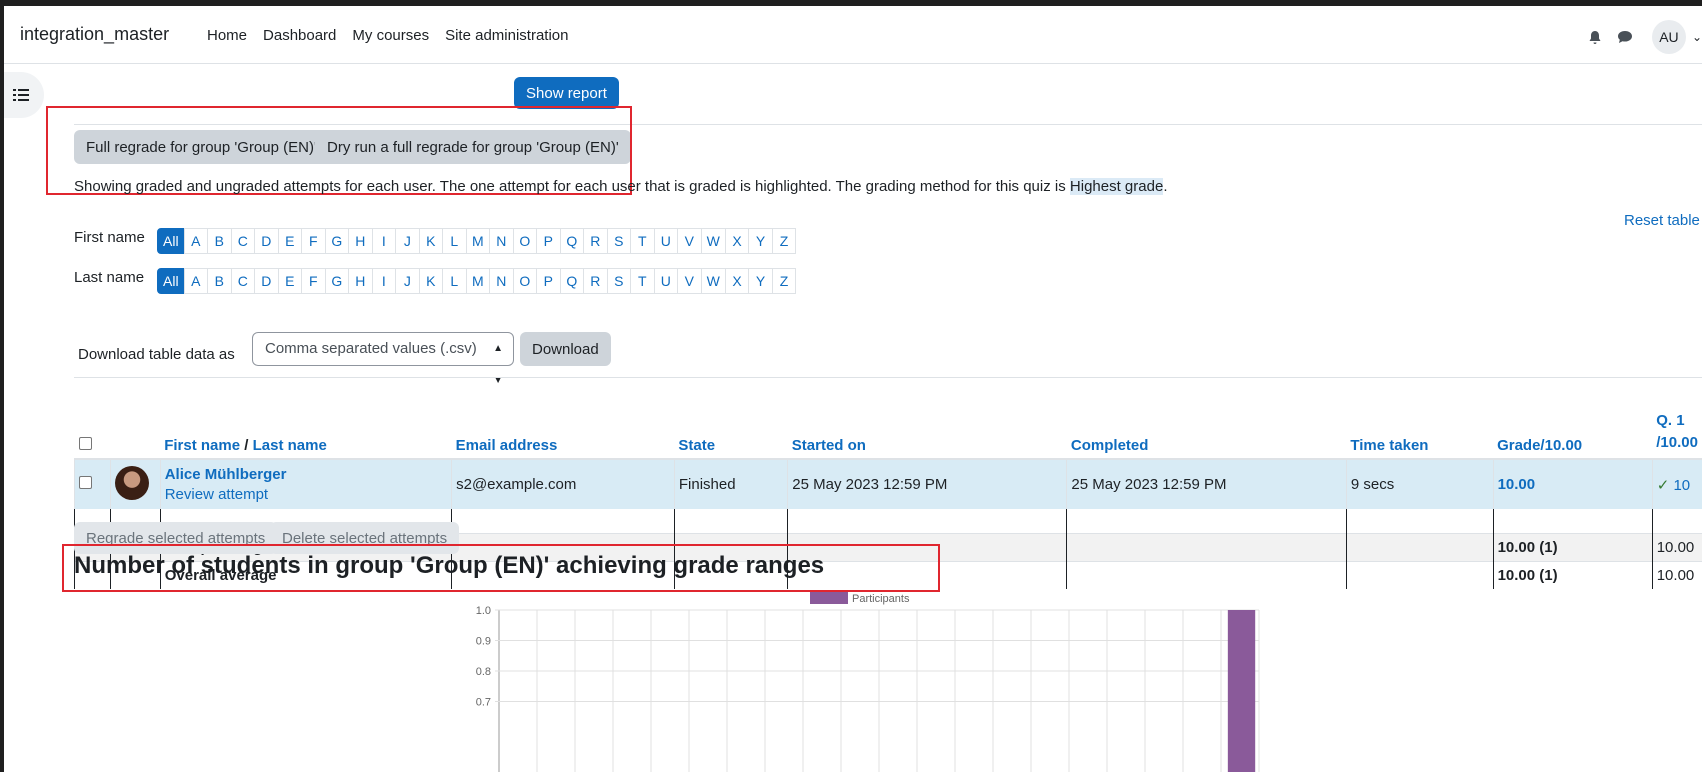  I want to click on last-name-initial-b: B, so click(219, 281).